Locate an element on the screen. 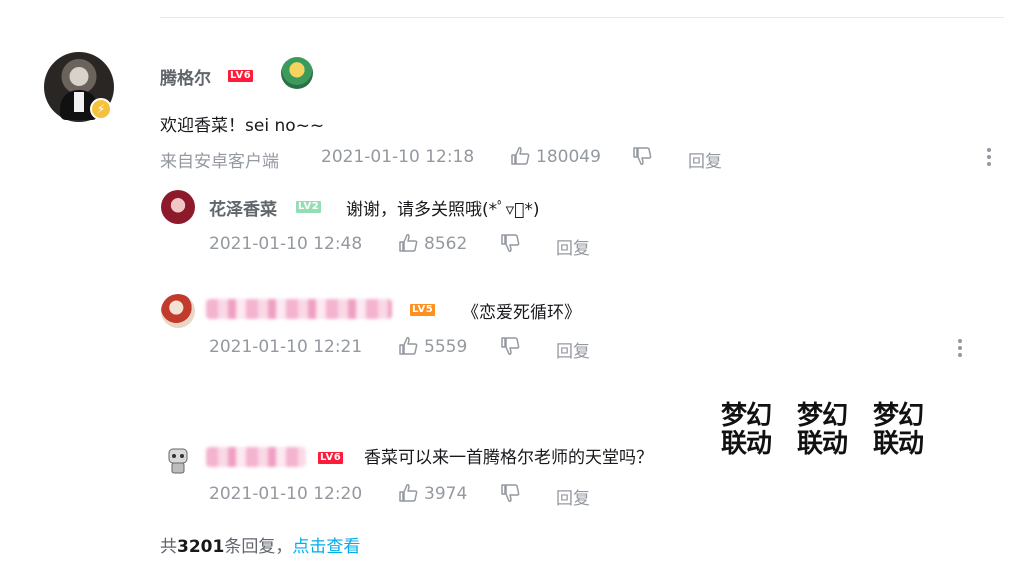 This screenshot has width=1024, height=568. reply3-like-count: 3974 is located at coordinates (446, 494).